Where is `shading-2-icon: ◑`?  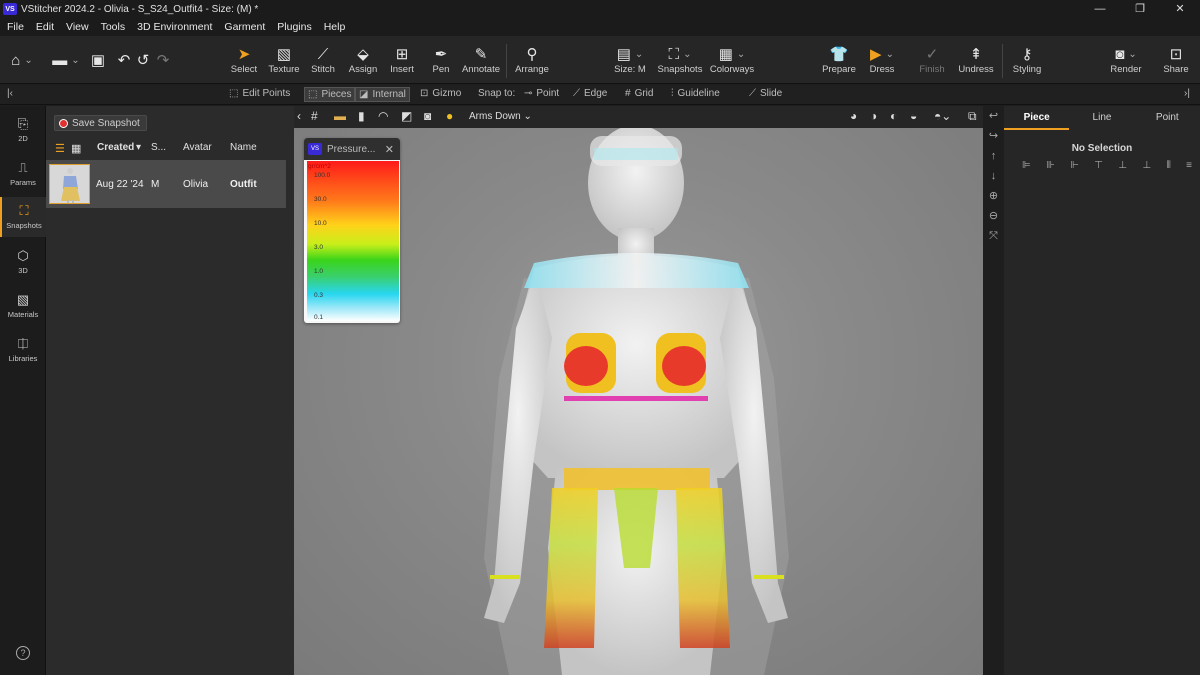
shading-2-icon: ◑ is located at coordinates (873, 116).